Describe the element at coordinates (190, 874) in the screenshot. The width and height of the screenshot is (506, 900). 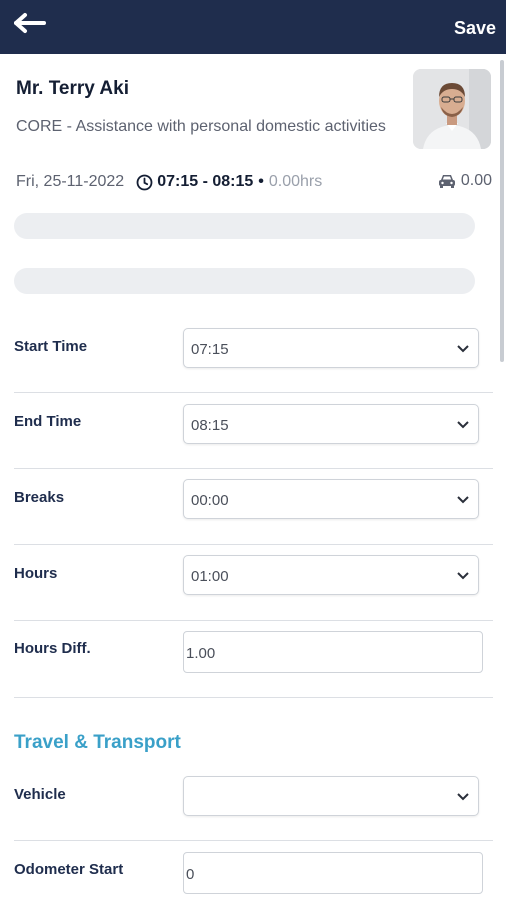
I see `odometer-start-value: 0` at that location.